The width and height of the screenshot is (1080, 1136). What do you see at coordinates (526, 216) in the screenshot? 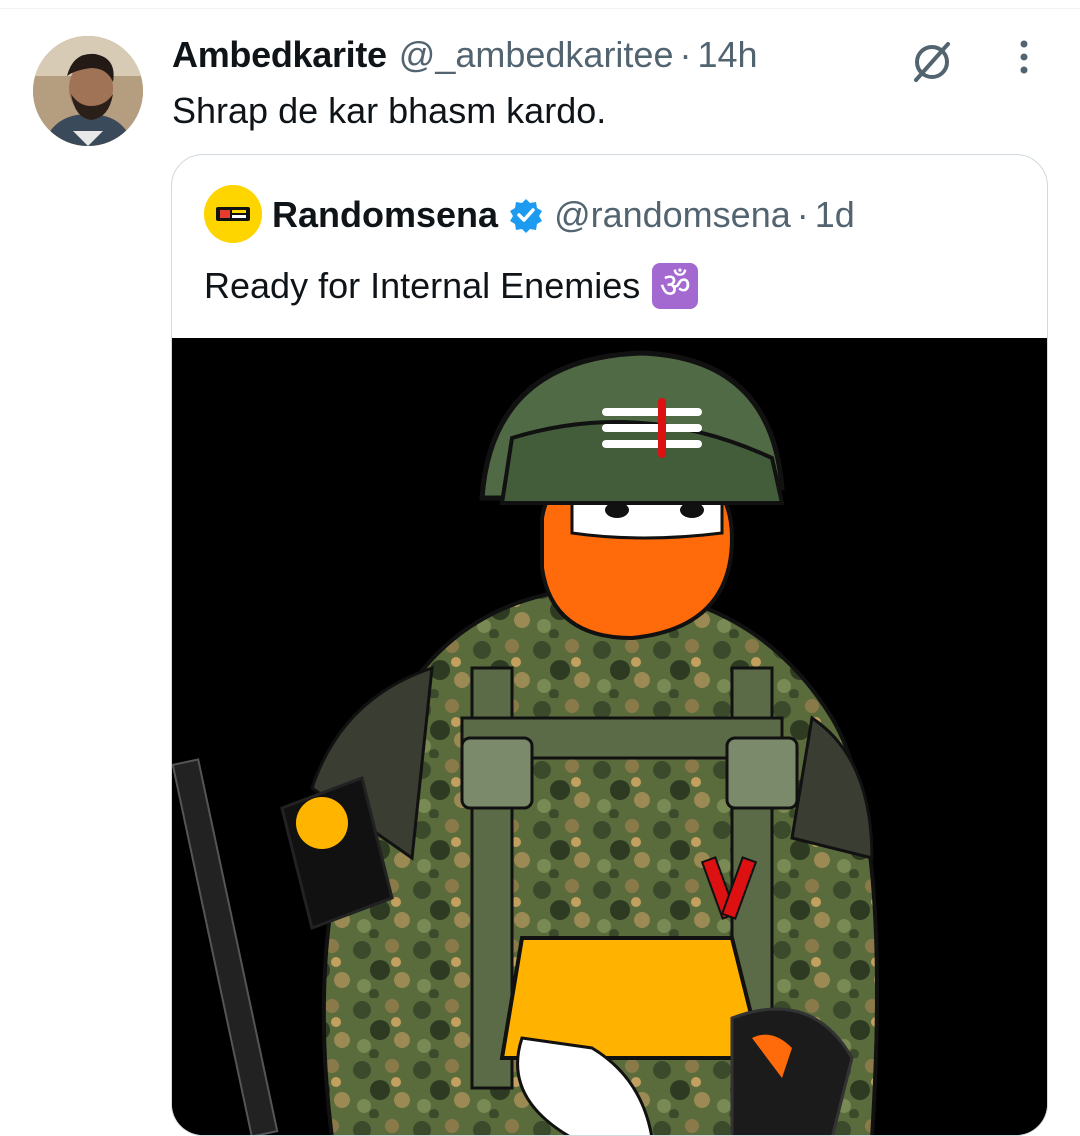
I see `verified-badge-icon` at bounding box center [526, 216].